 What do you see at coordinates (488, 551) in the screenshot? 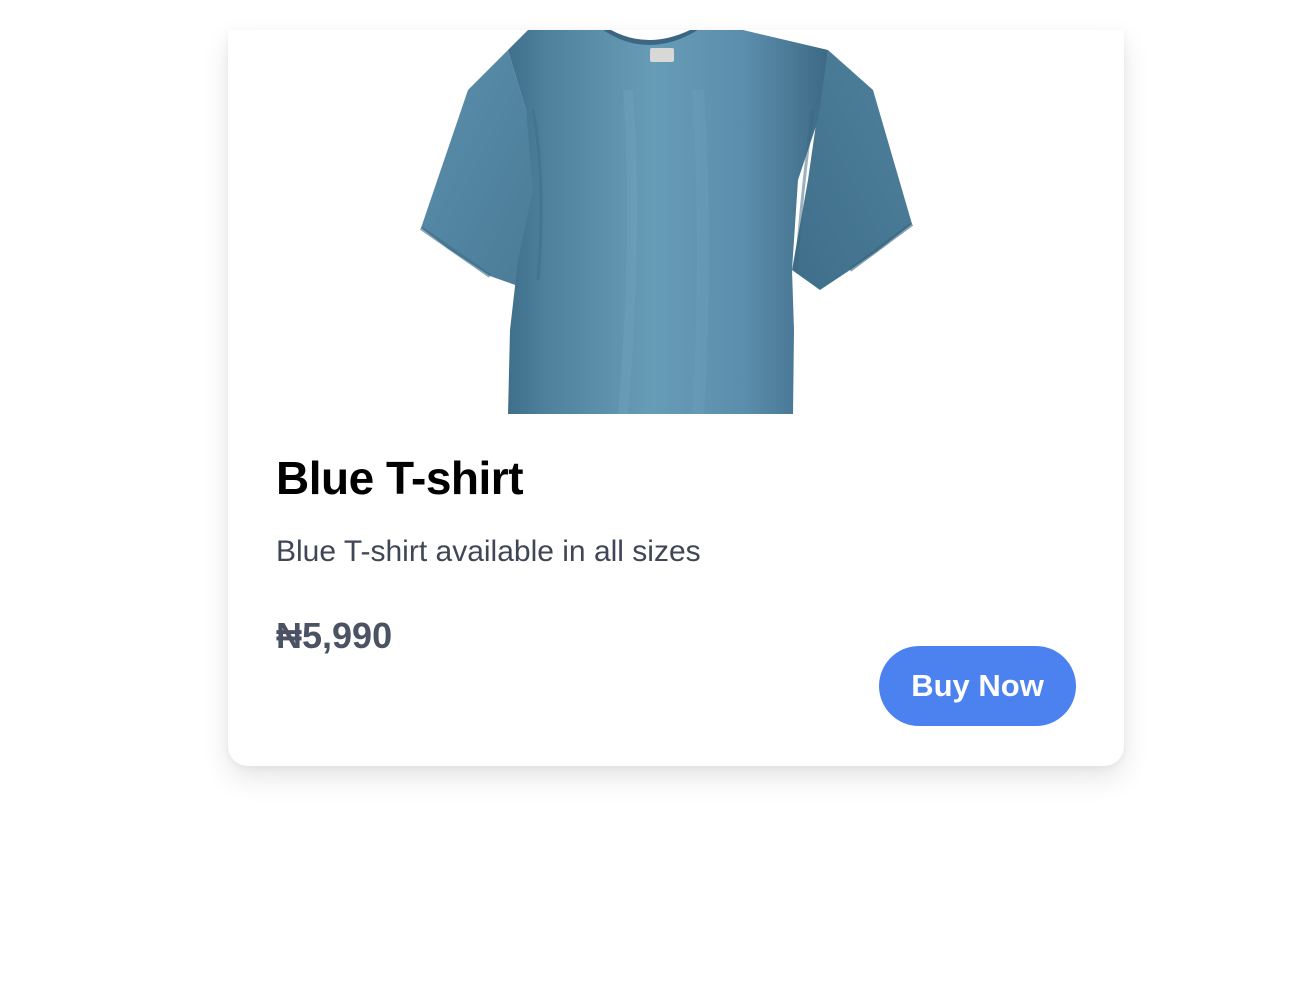
I see `product-description: Blue T-shirt available in all sizes` at bounding box center [488, 551].